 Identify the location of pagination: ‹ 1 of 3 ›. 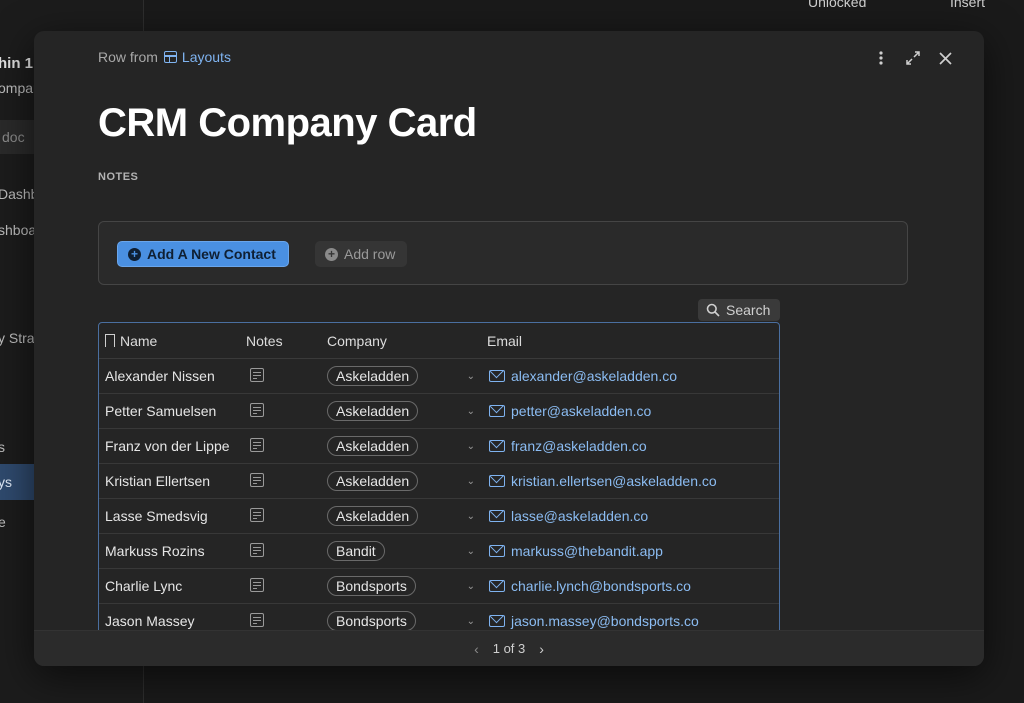
(509, 648).